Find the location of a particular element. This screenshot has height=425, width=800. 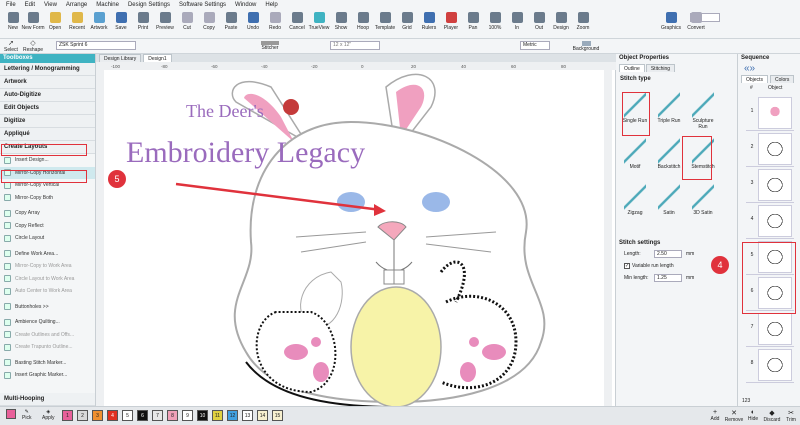

ribbon-copy-button: Copy is located at coordinates (209, 24).